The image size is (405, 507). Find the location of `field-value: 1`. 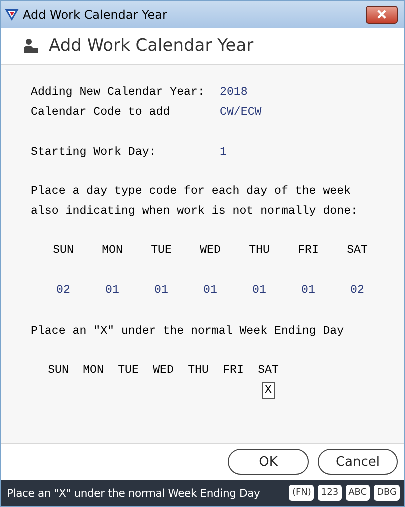

field-value: 1 is located at coordinates (223, 152).